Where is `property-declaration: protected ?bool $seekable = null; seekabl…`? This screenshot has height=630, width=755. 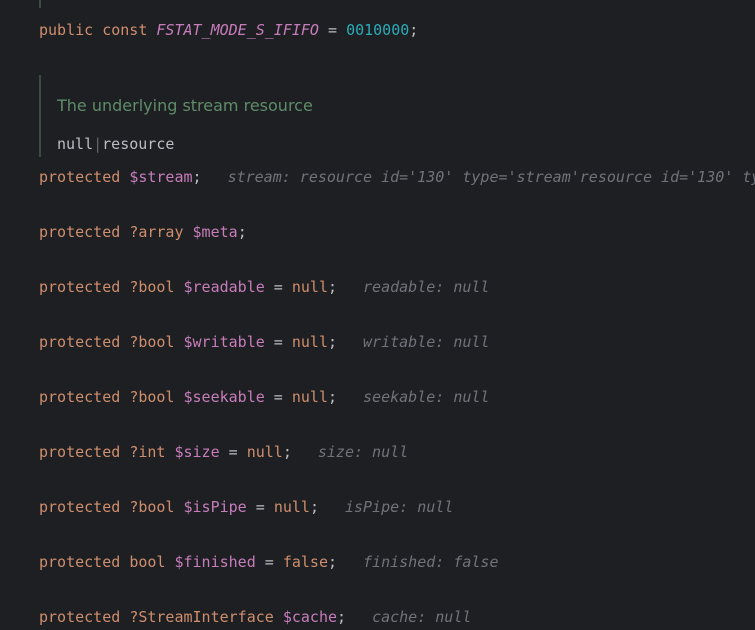
property-declaration: protected ?bool $seekable = null; seekabl… is located at coordinates (264, 397).